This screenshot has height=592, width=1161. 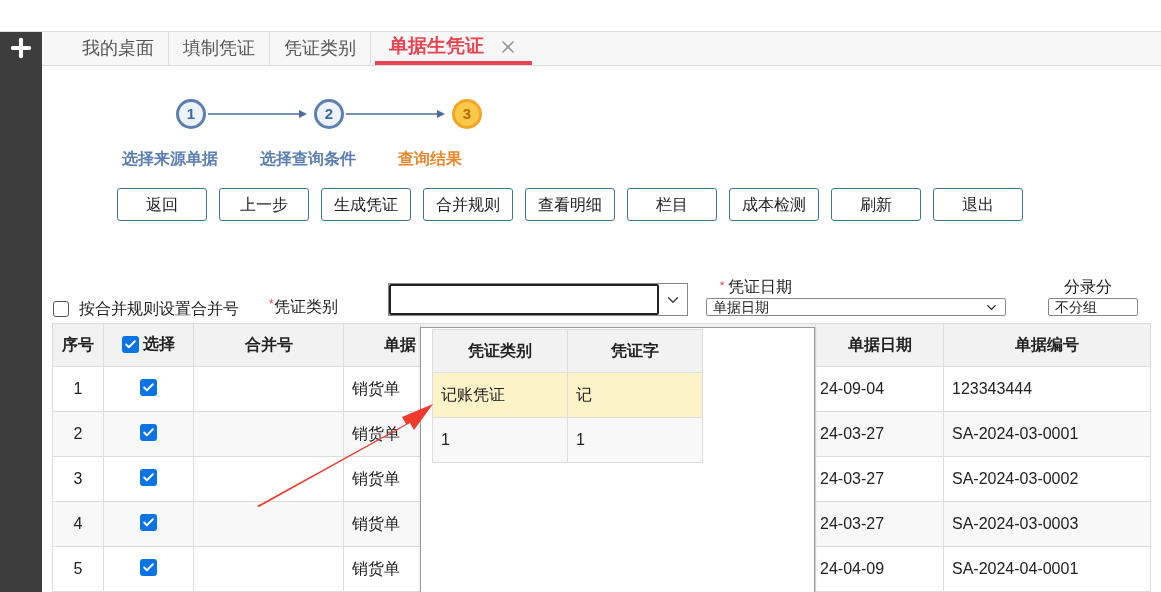 I want to click on voucher-type-combo, so click(x=537, y=299).